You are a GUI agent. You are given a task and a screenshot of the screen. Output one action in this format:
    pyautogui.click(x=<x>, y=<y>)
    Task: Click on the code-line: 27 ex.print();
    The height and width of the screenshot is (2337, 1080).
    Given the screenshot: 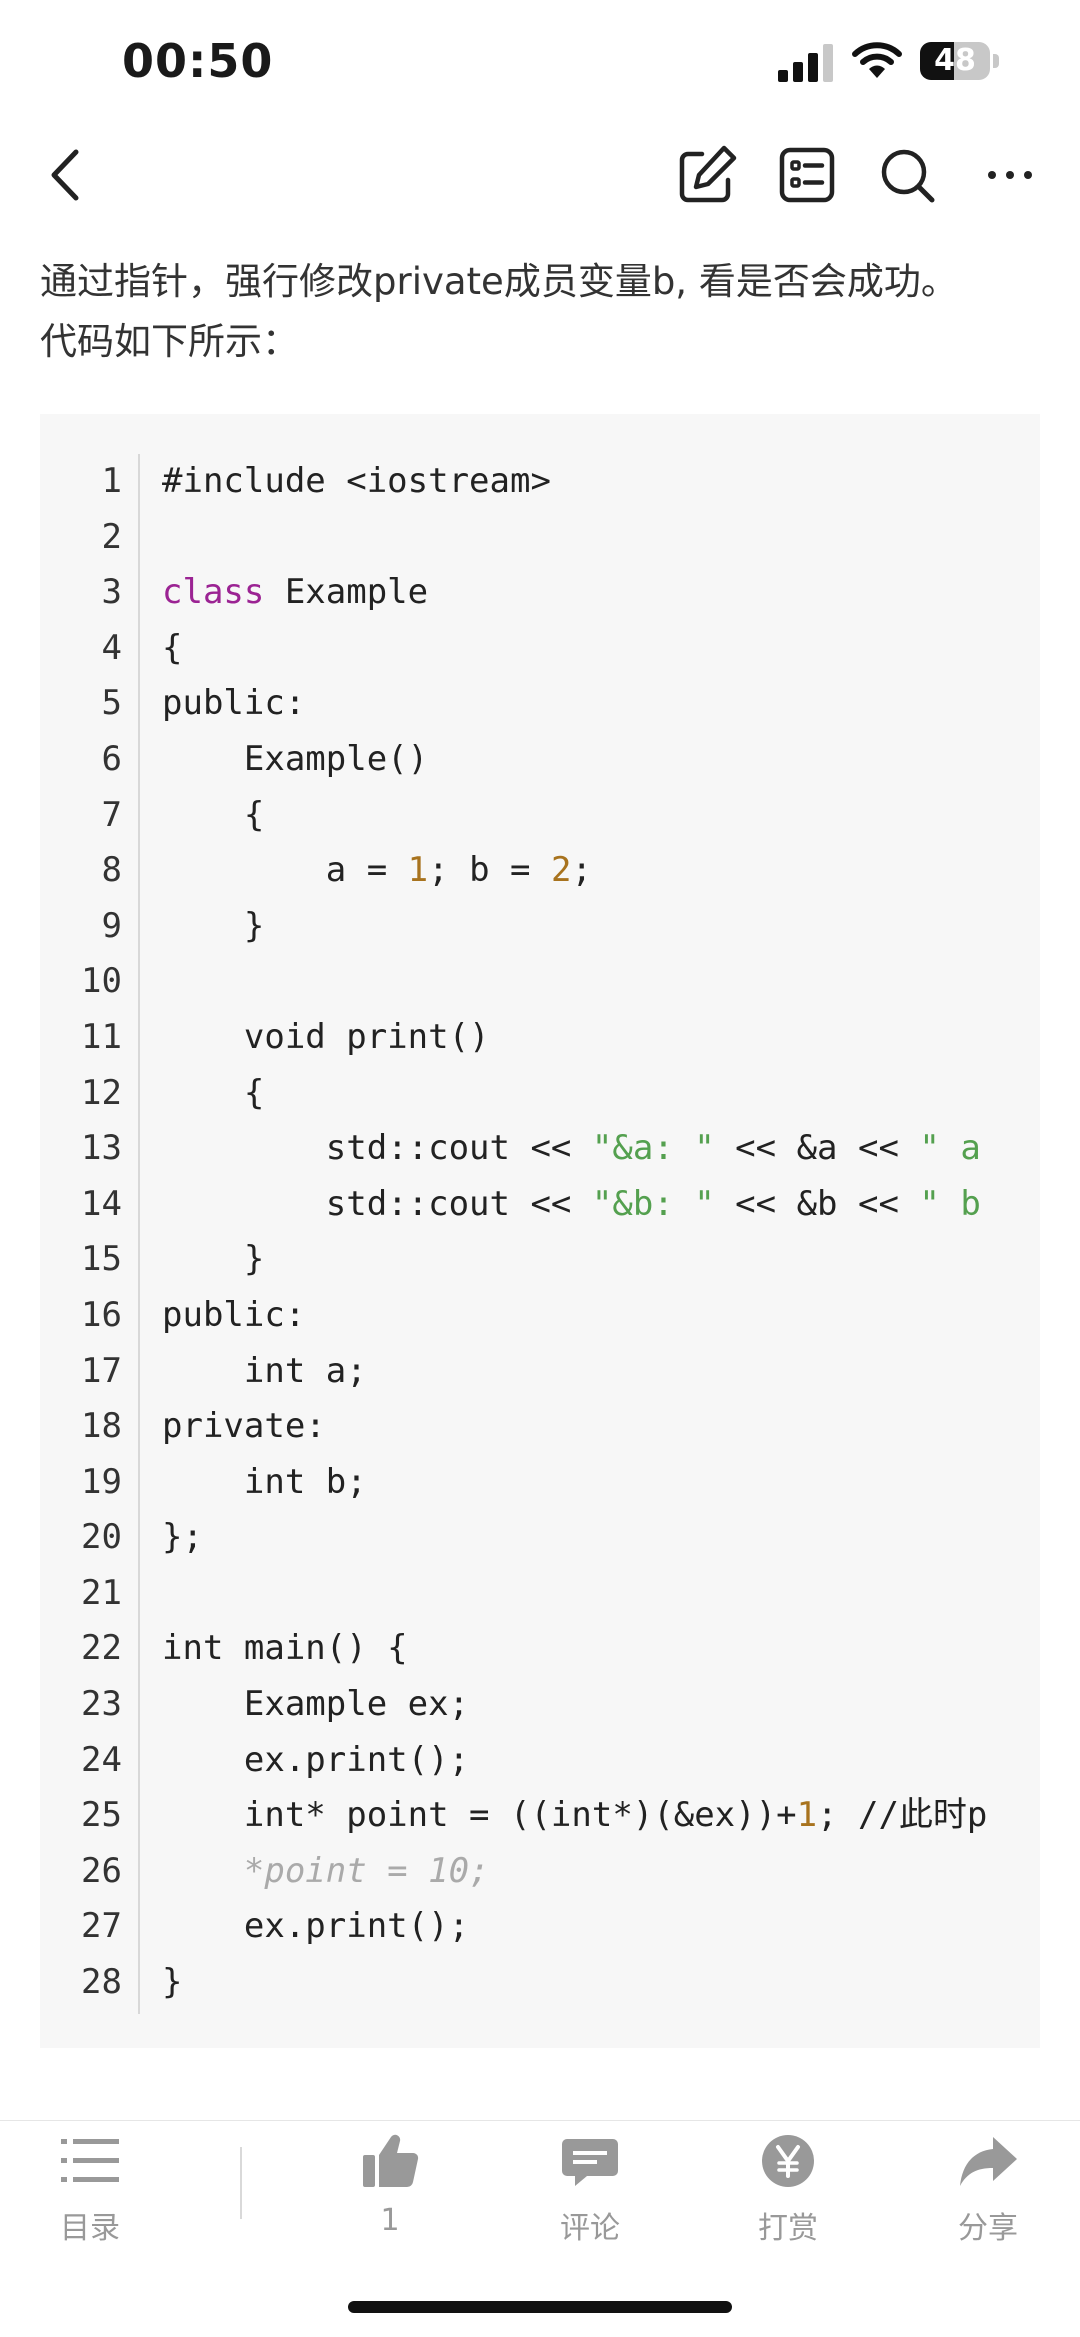 What is the action you would take?
    pyautogui.click(x=540, y=1927)
    